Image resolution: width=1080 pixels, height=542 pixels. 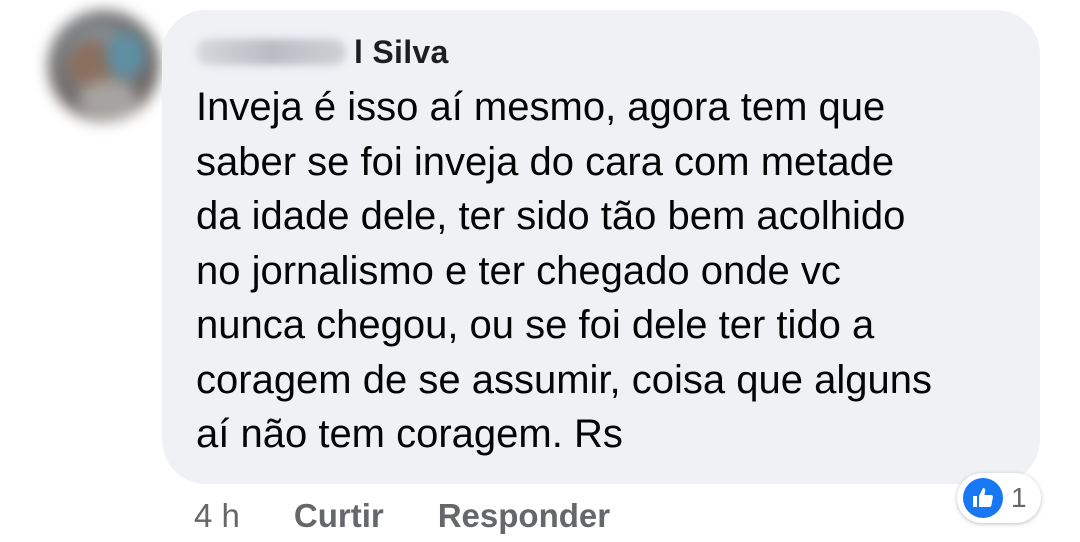 What do you see at coordinates (429, 516) in the screenshot?
I see `comment-actions: 4 h Curtir Responder` at bounding box center [429, 516].